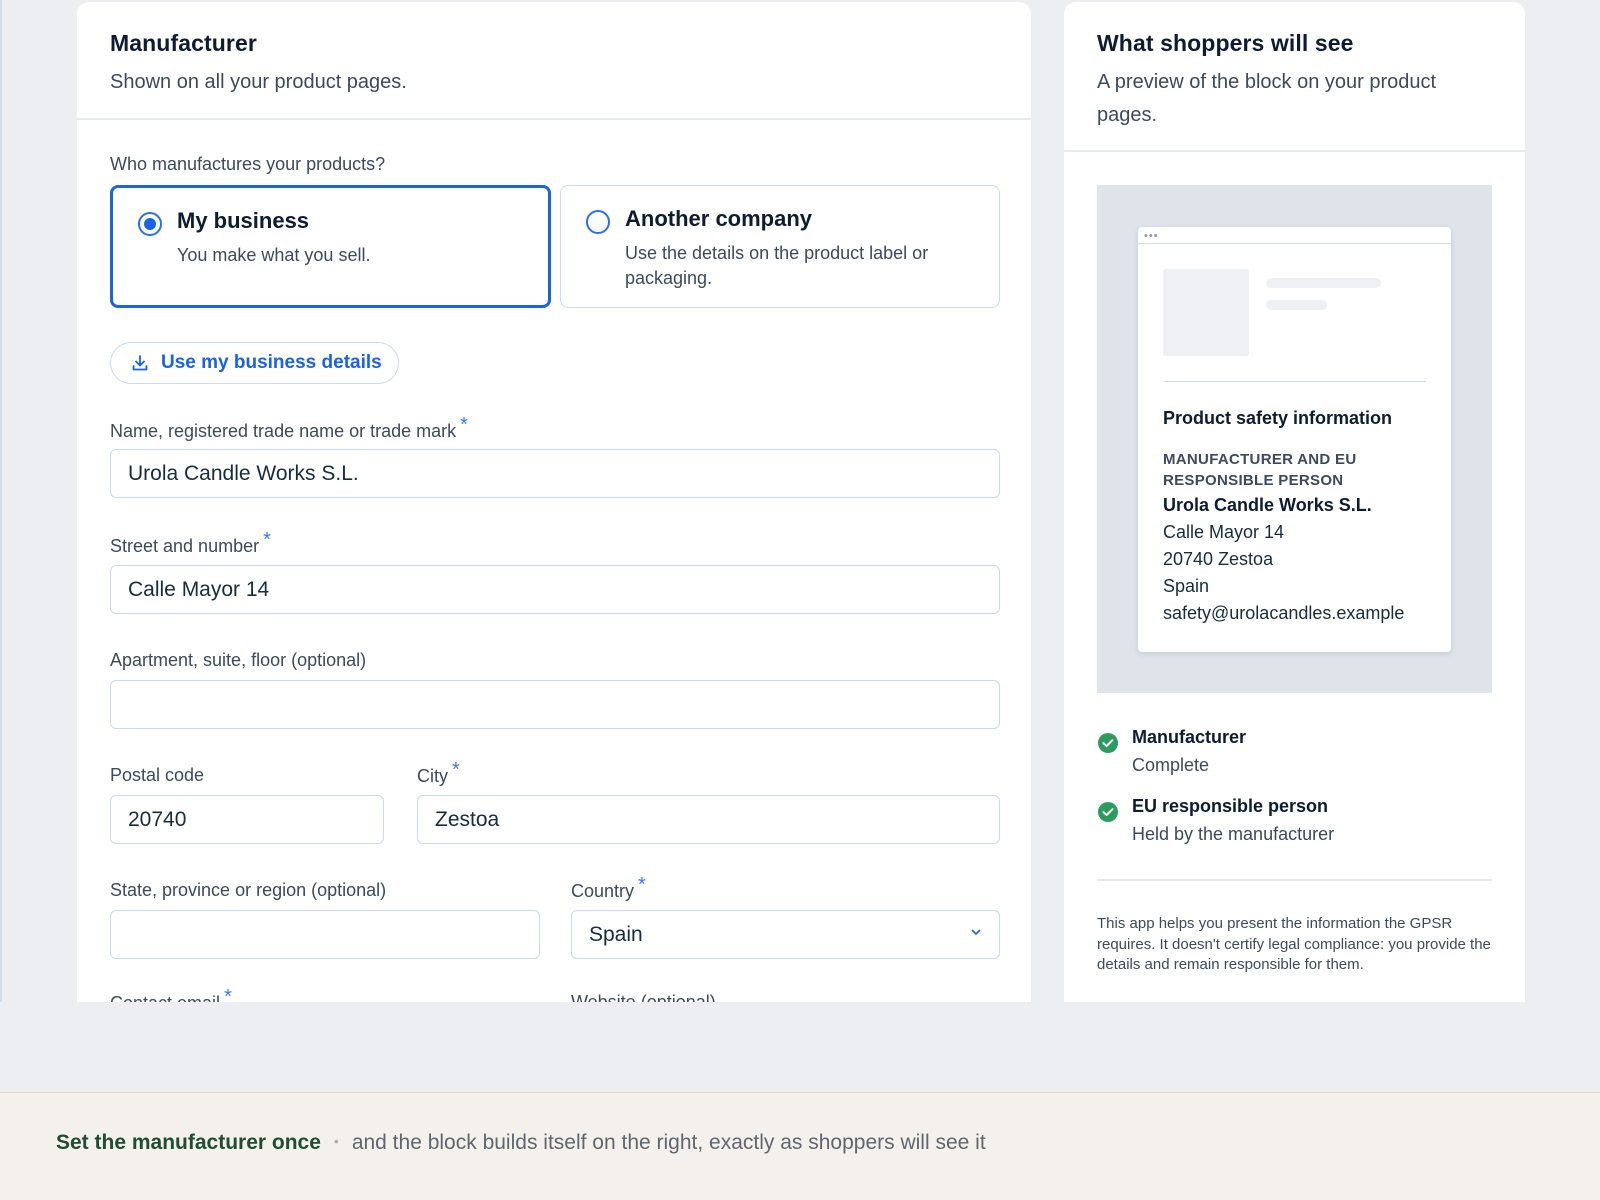 This screenshot has height=1200, width=1600. Describe the element at coordinates (603, 891) in the screenshot. I see `country-label-text: Country` at that location.